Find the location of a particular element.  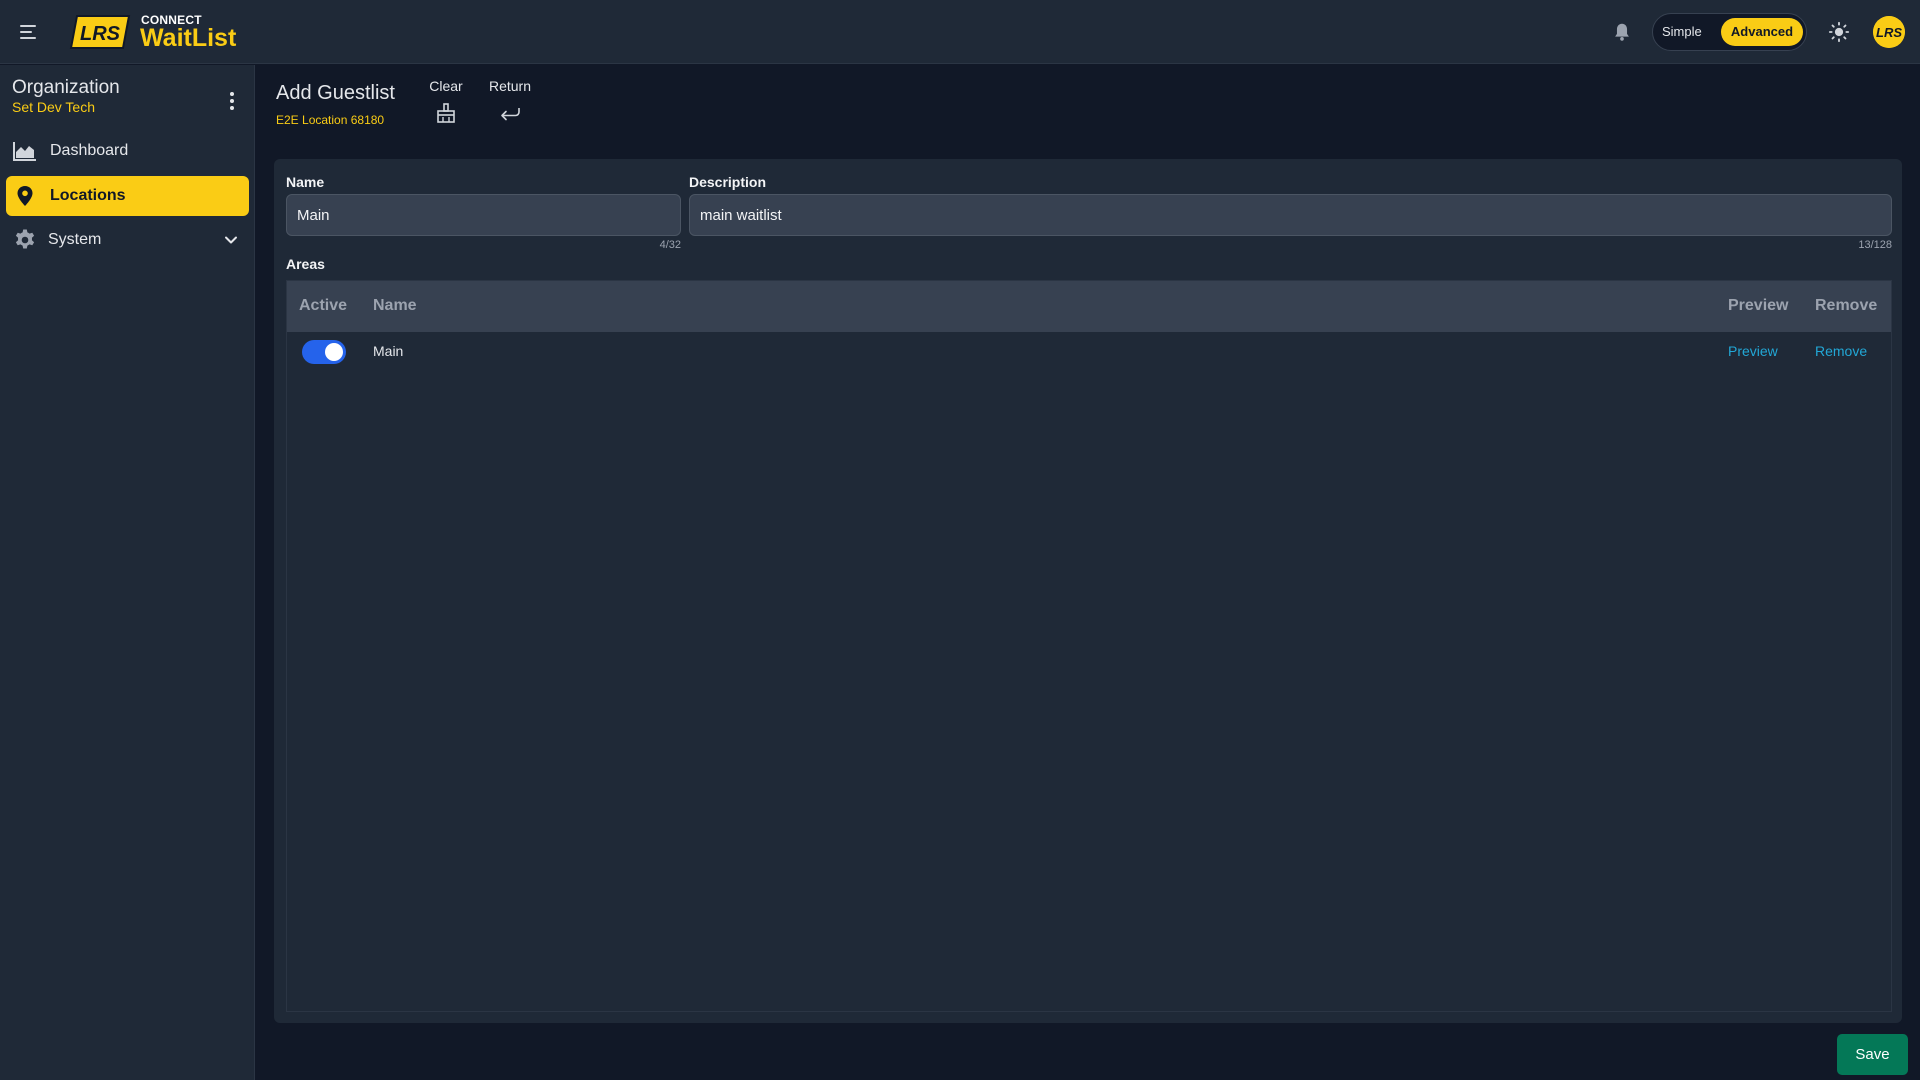

map-pin-icon is located at coordinates (25, 196).